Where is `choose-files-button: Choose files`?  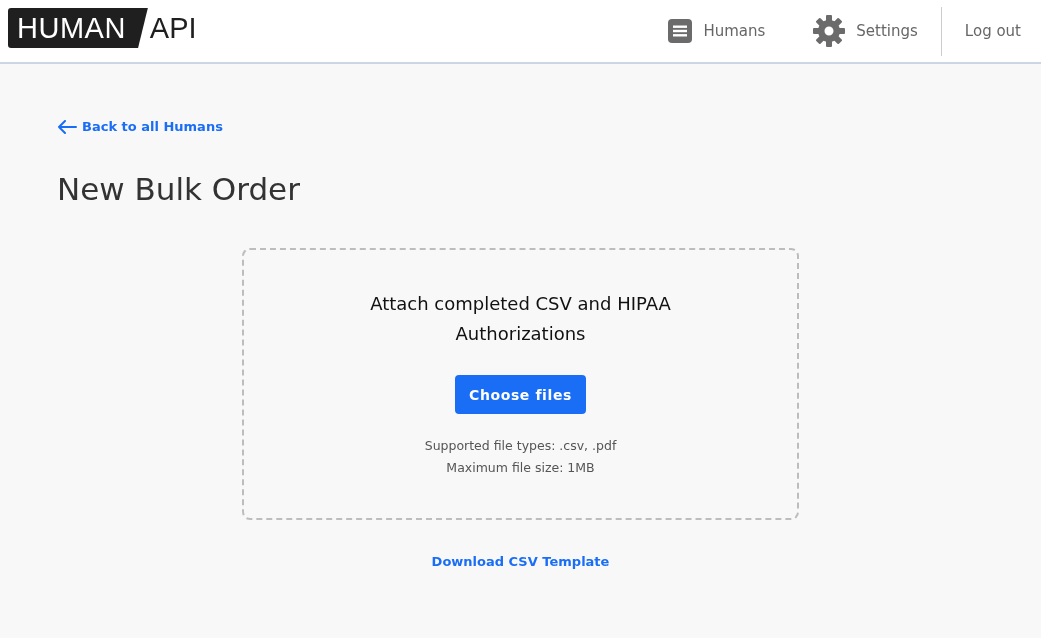
choose-files-button: Choose files is located at coordinates (520, 394).